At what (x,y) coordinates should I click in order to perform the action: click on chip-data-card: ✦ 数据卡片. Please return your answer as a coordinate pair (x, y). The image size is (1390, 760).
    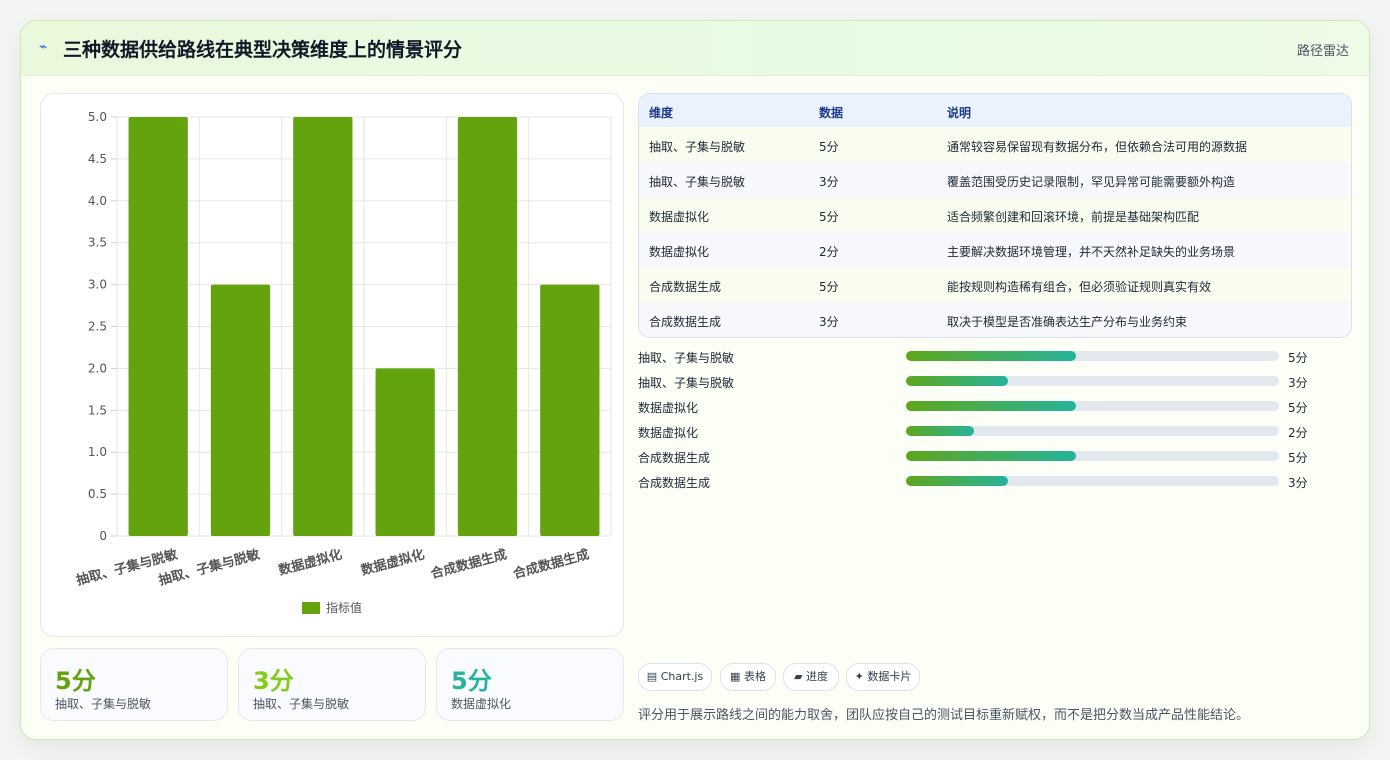
    Looking at the image, I should click on (883, 677).